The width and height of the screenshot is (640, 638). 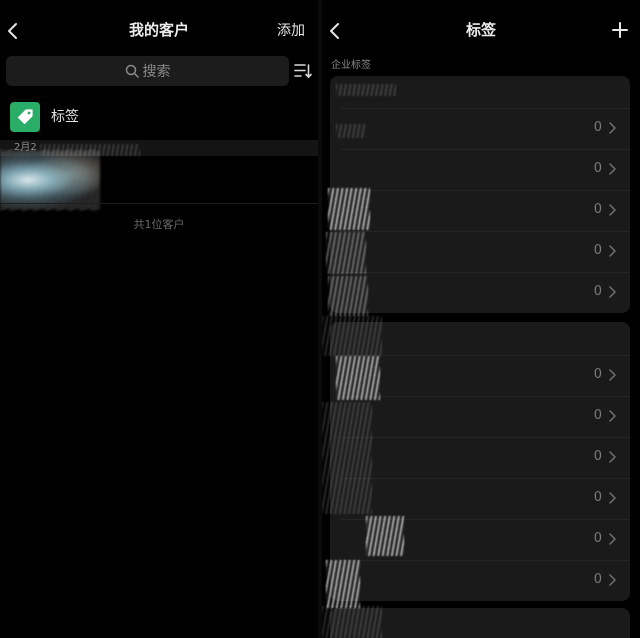 What do you see at coordinates (158, 30) in the screenshot?
I see `page-title: 我的客户` at bounding box center [158, 30].